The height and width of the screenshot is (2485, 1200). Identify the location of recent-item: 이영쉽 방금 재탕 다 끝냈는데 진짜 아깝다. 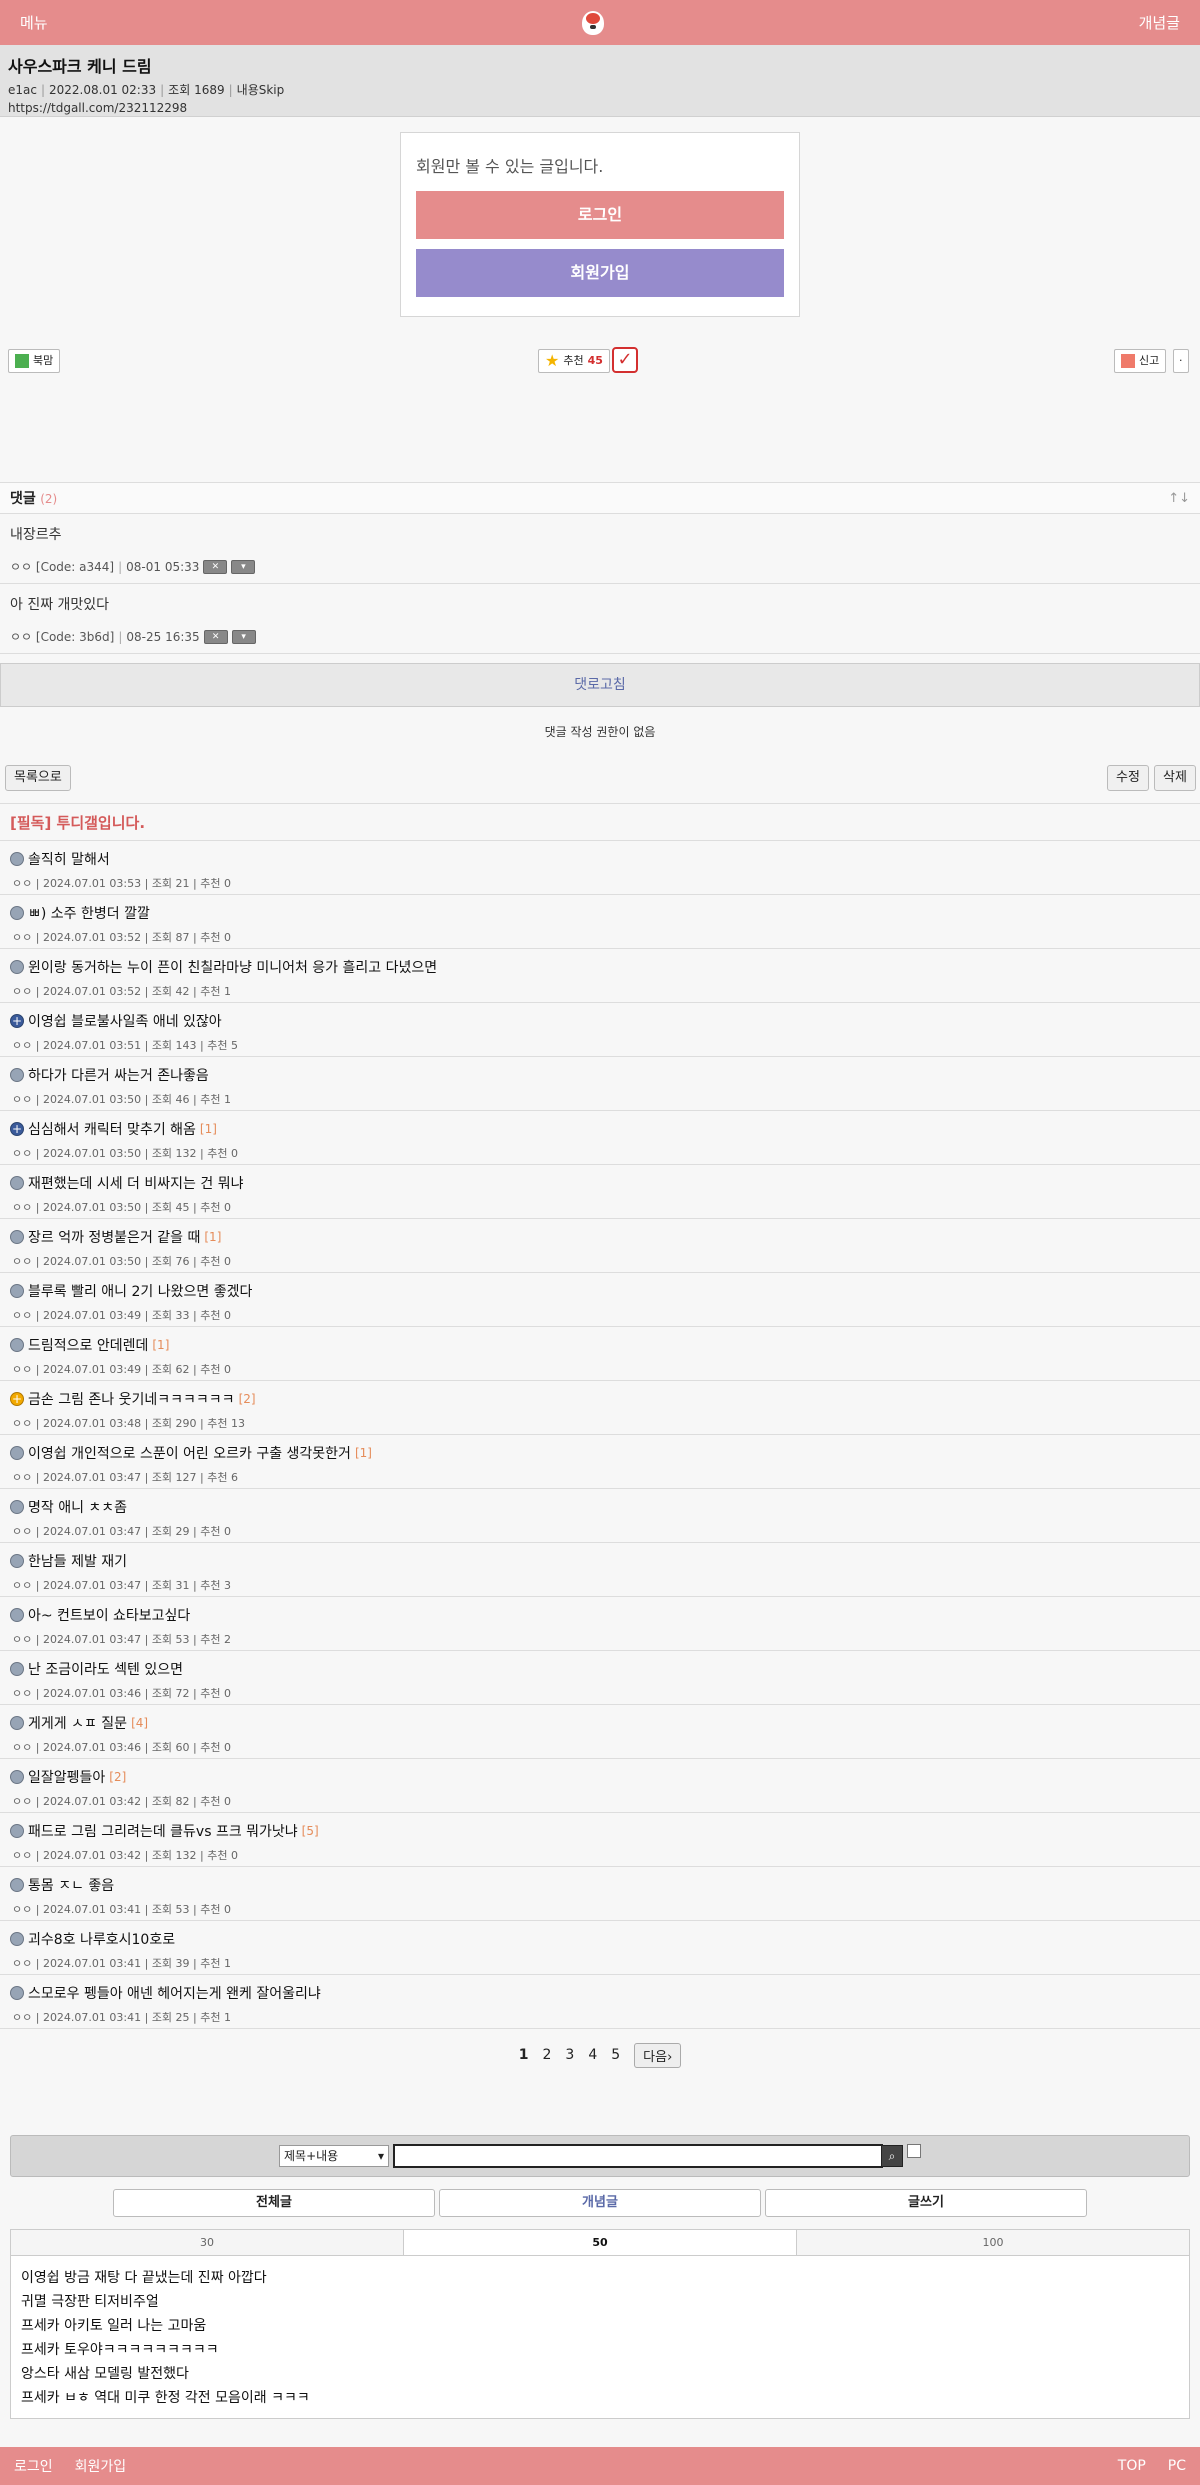
(600, 2278).